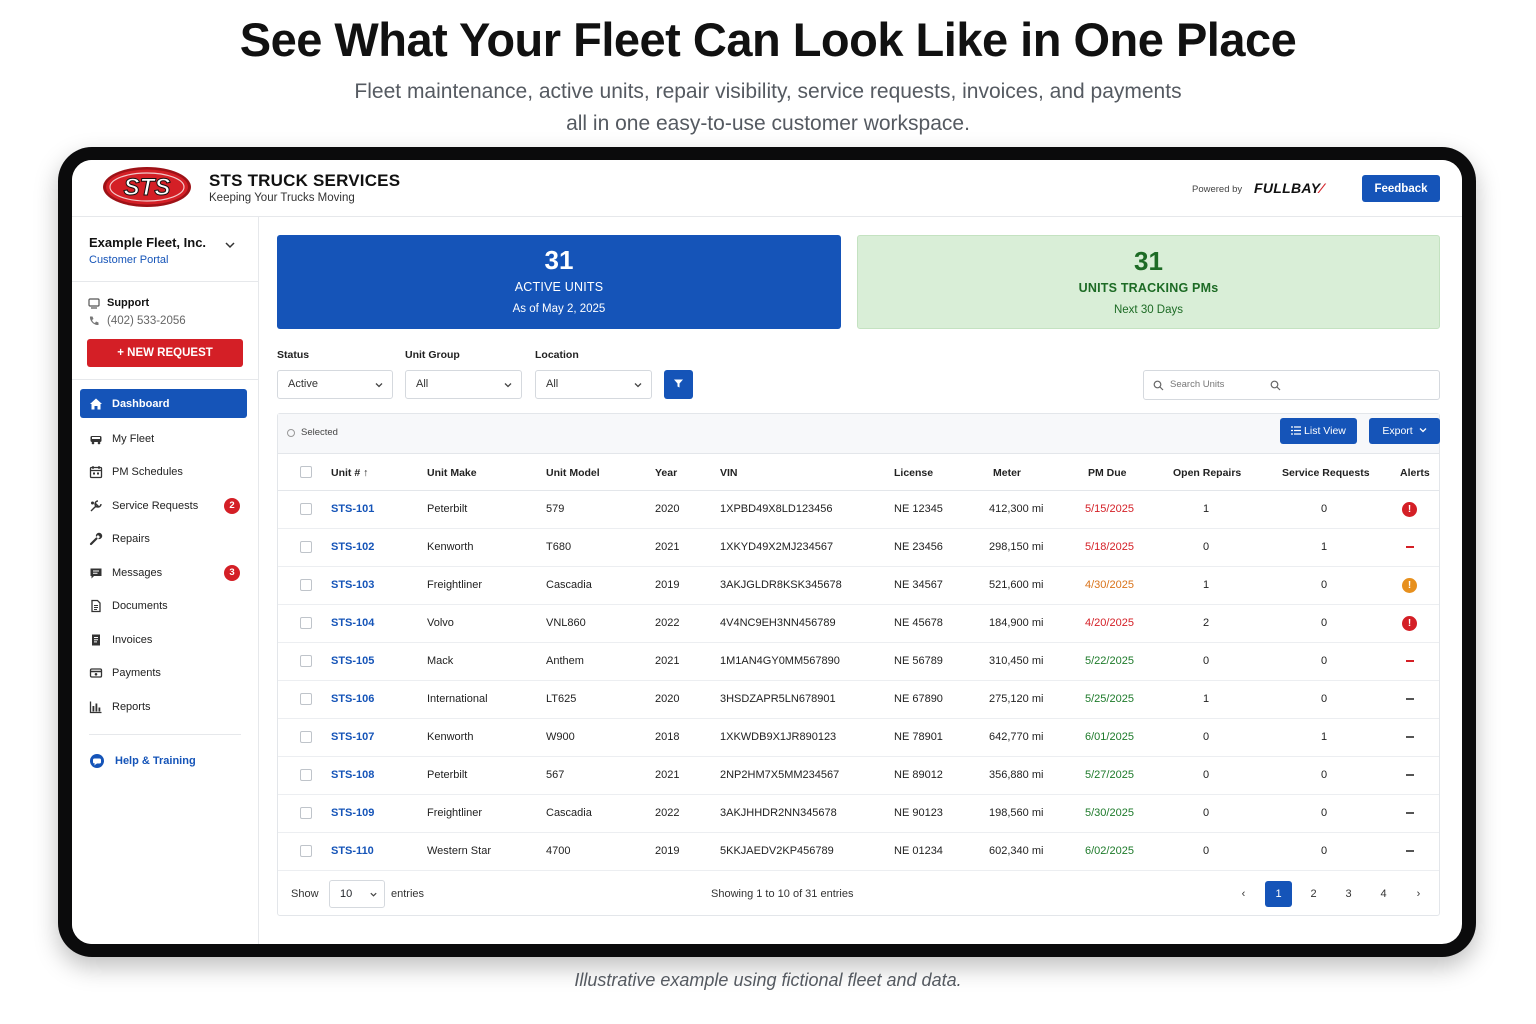 The width and height of the screenshot is (1536, 1024). I want to click on col-meter: Meter, so click(1007, 473).